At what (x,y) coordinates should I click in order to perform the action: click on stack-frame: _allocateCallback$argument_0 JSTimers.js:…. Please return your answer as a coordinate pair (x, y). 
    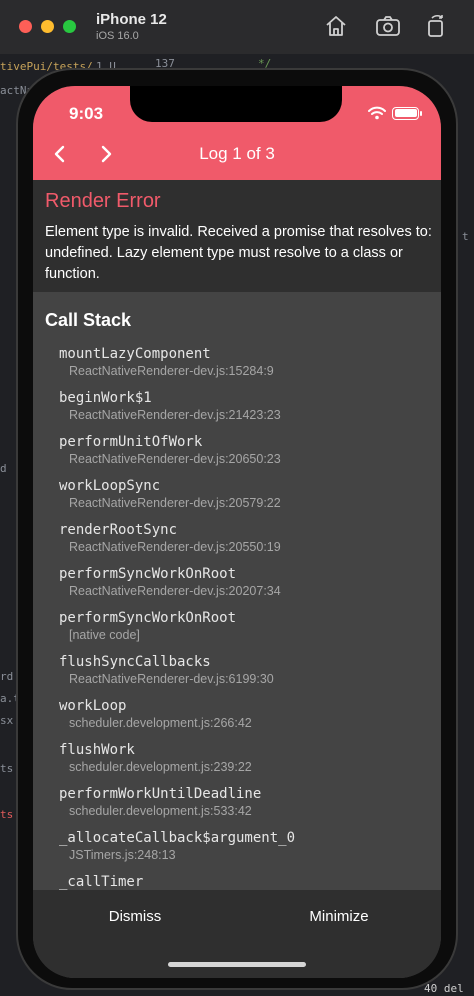
    Looking at the image, I should click on (177, 846).